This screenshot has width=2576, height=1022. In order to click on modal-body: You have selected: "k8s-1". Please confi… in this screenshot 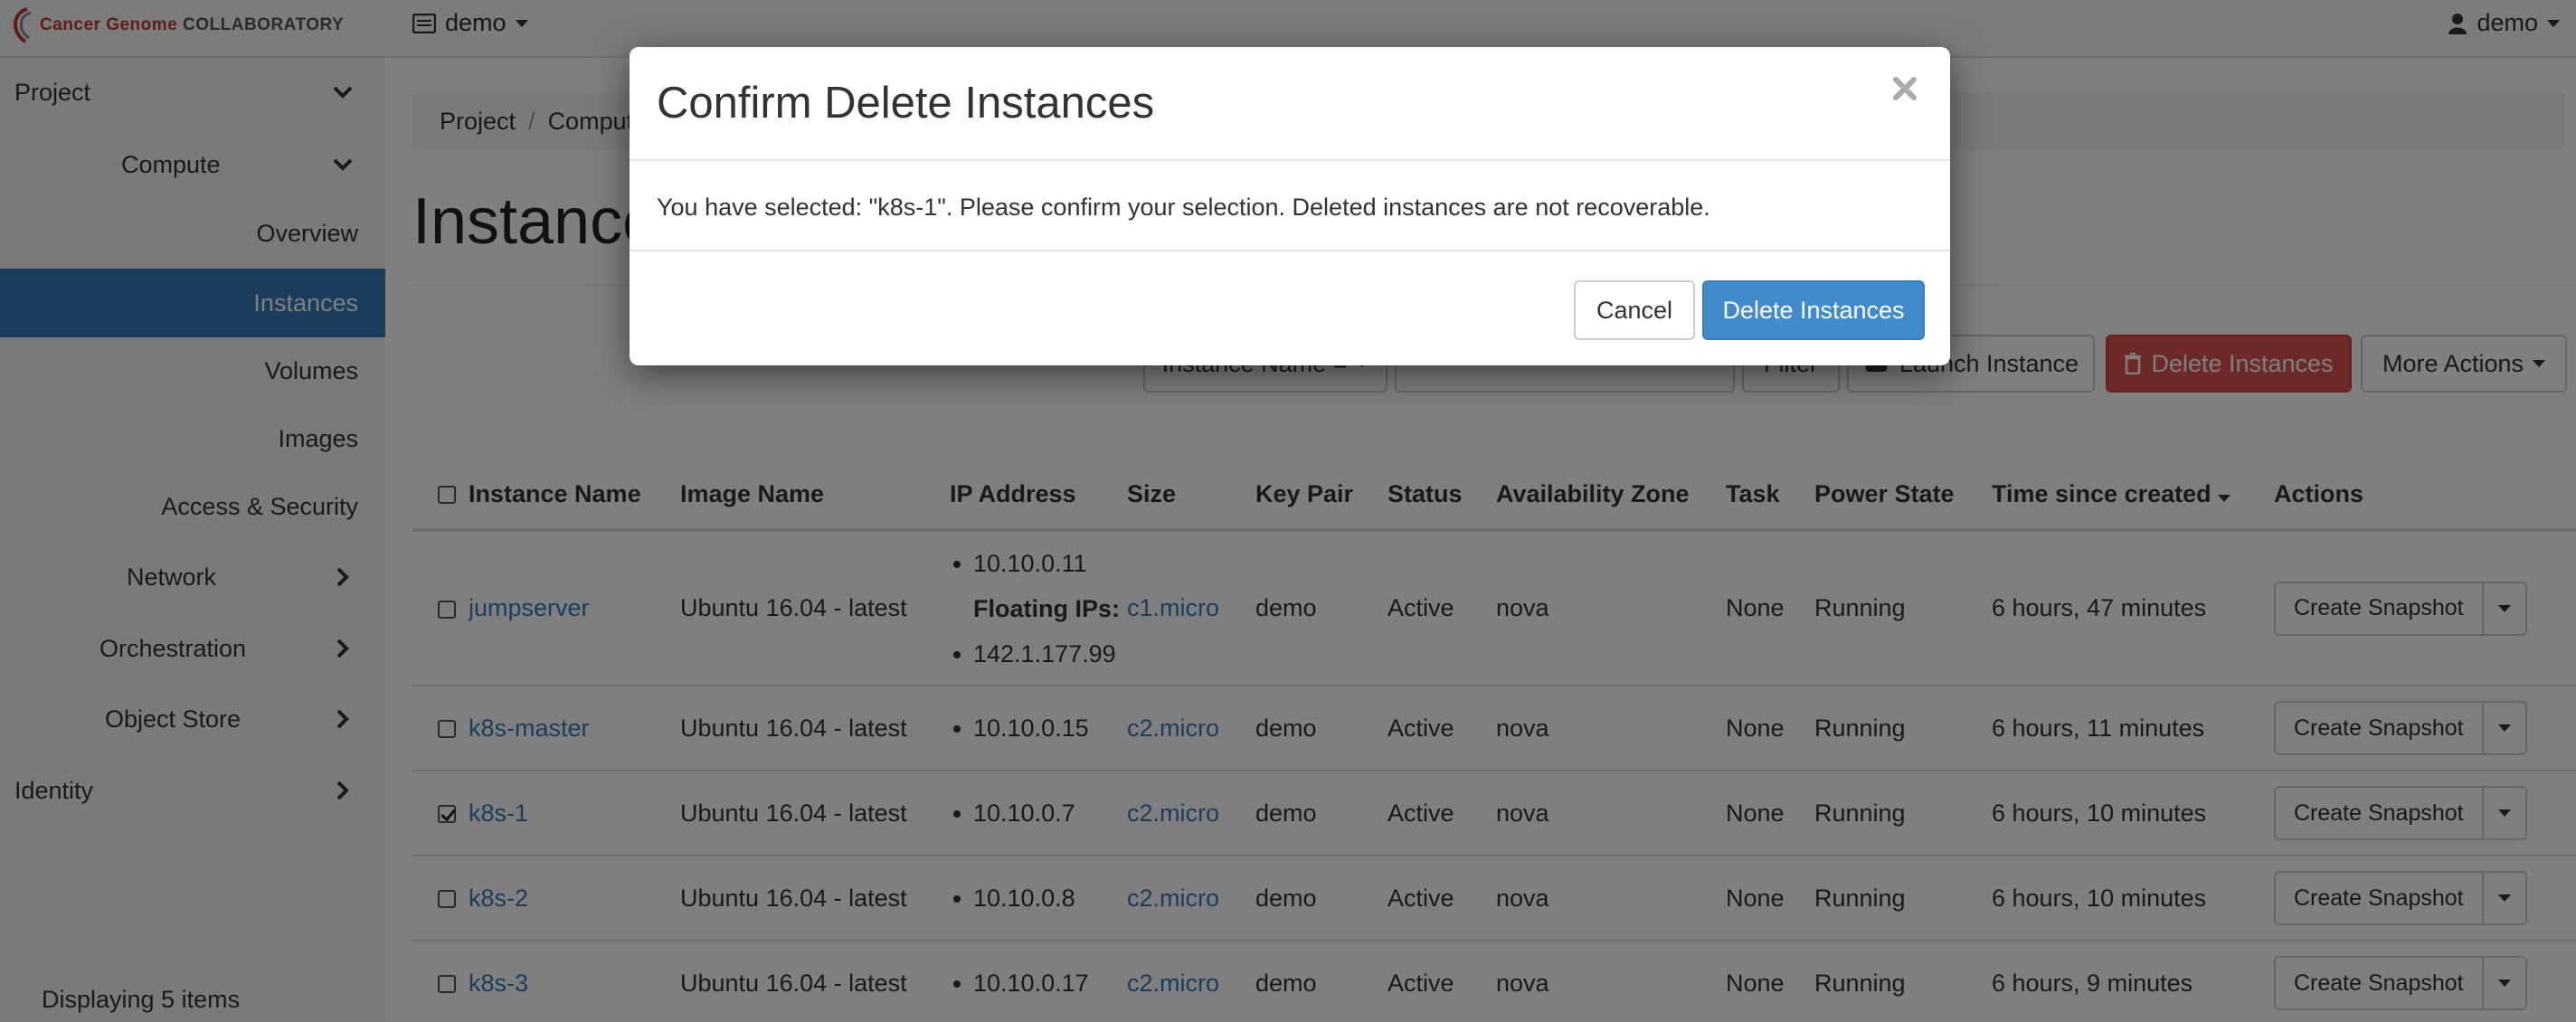, I will do `click(1290, 207)`.